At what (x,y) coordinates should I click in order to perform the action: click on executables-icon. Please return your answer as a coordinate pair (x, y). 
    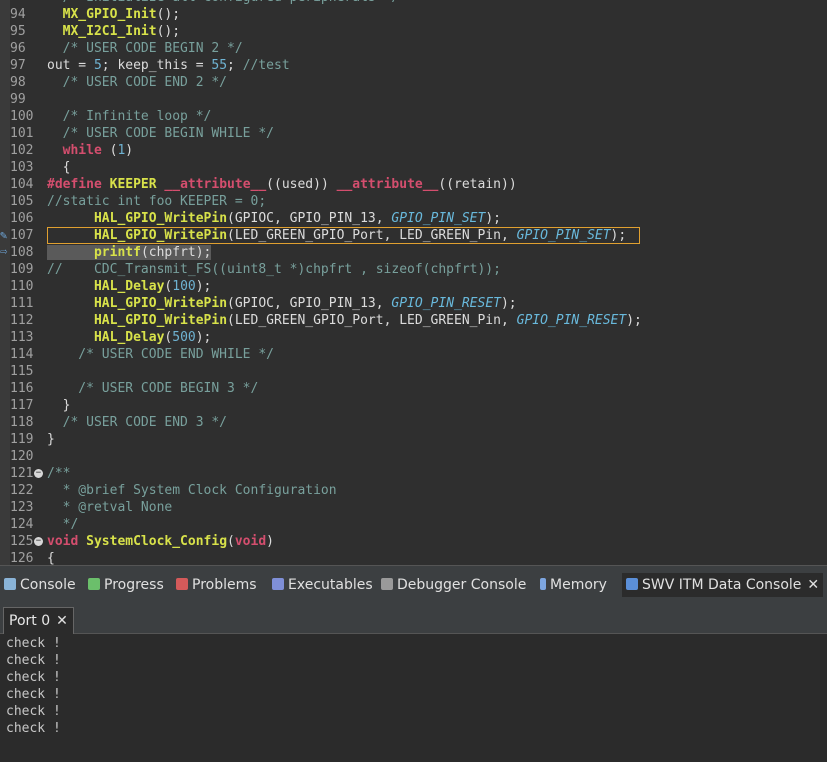
    Looking at the image, I should click on (278, 584).